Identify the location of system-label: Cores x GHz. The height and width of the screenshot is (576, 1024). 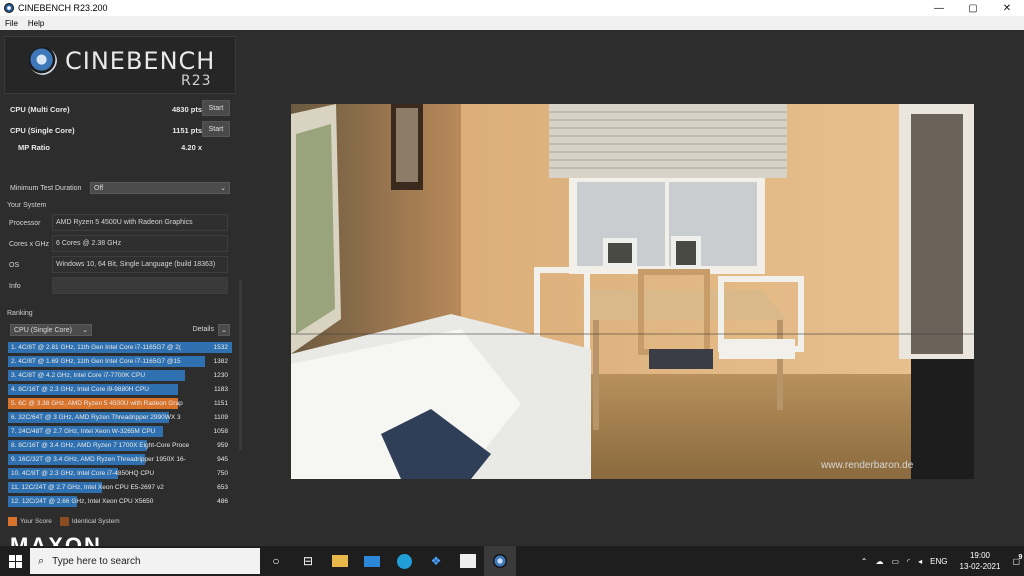
(29, 244).